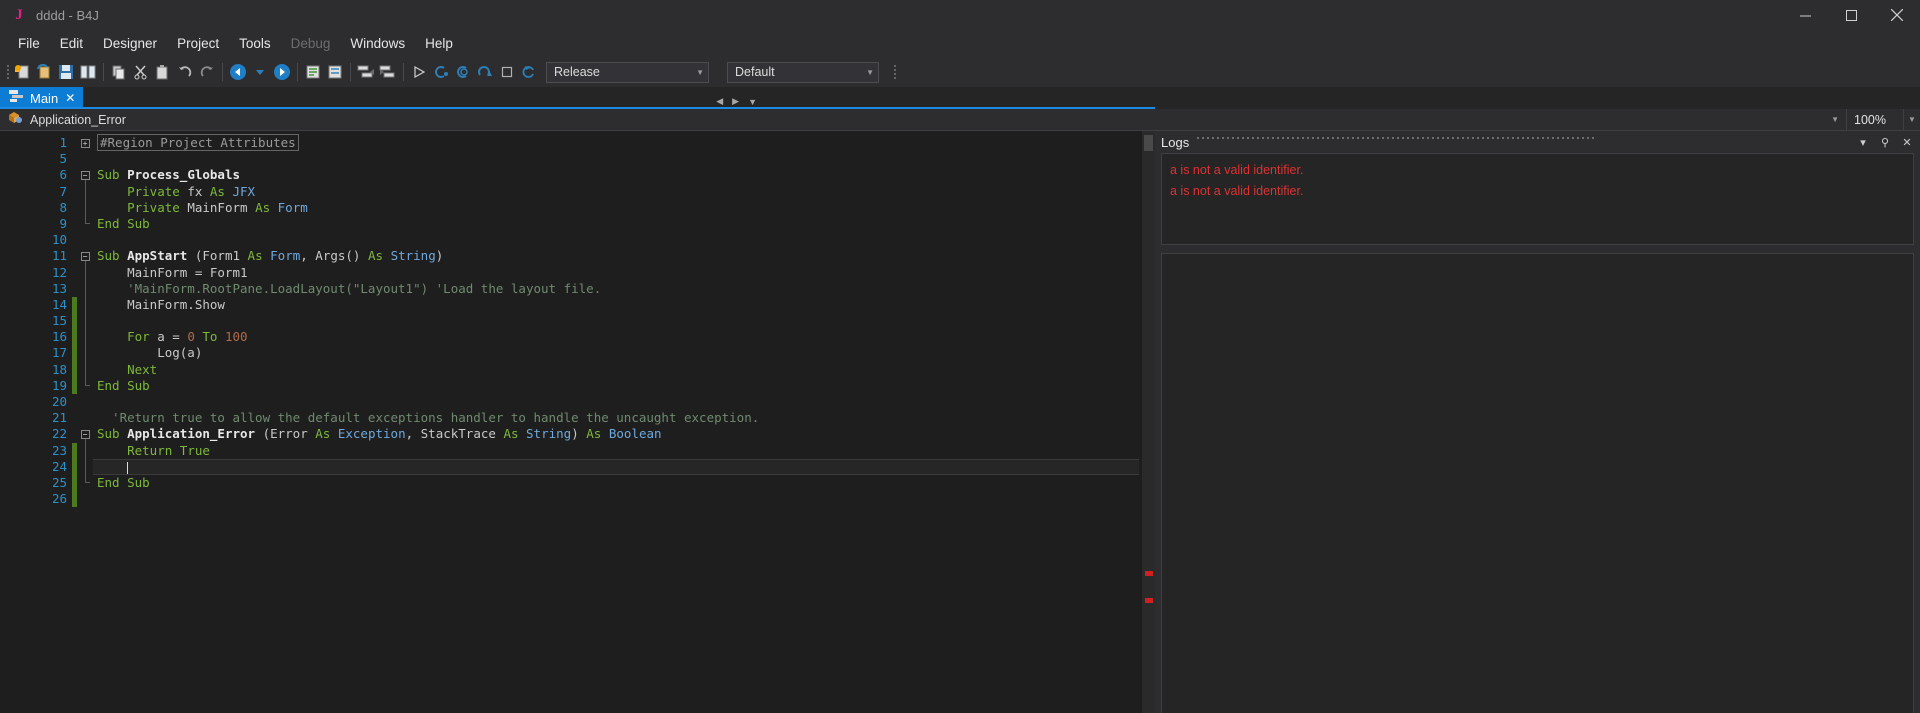  I want to click on code-line: For a = 0 To 100, so click(617, 337).